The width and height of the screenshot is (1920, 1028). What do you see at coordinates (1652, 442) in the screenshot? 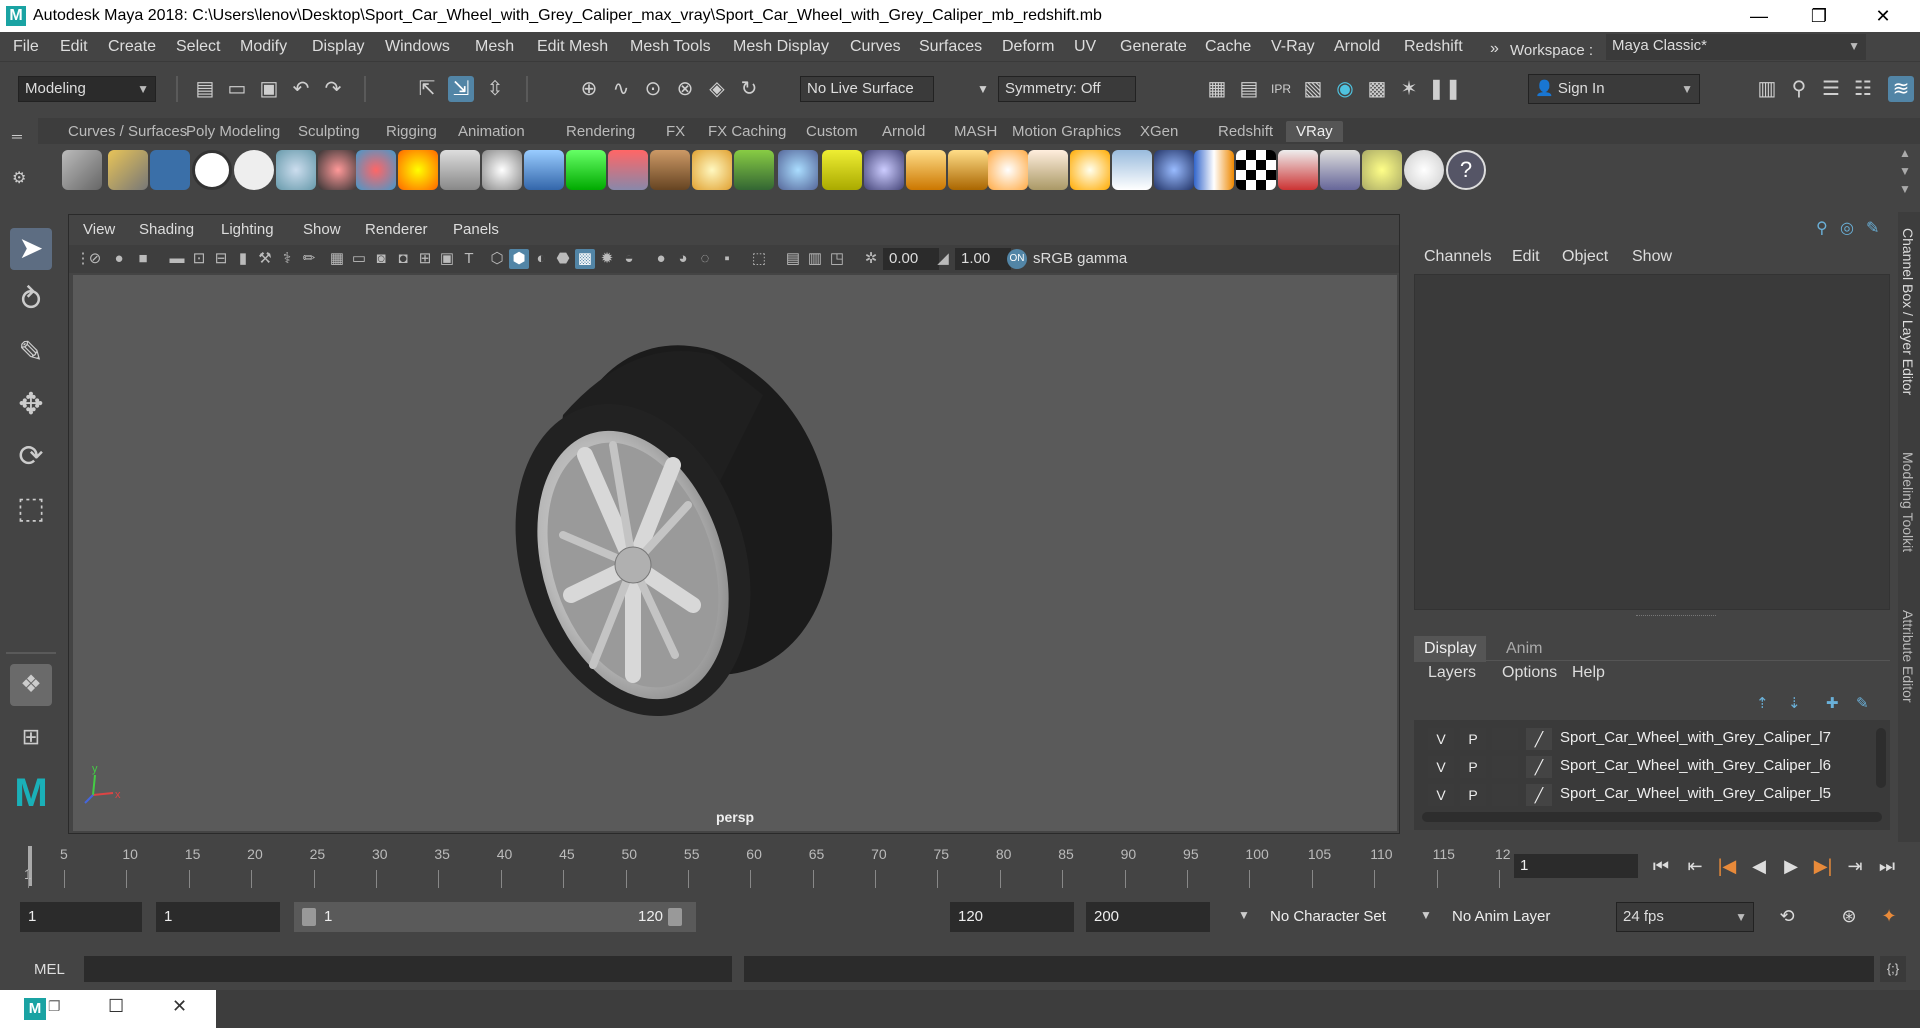
I see `channel-list` at bounding box center [1652, 442].